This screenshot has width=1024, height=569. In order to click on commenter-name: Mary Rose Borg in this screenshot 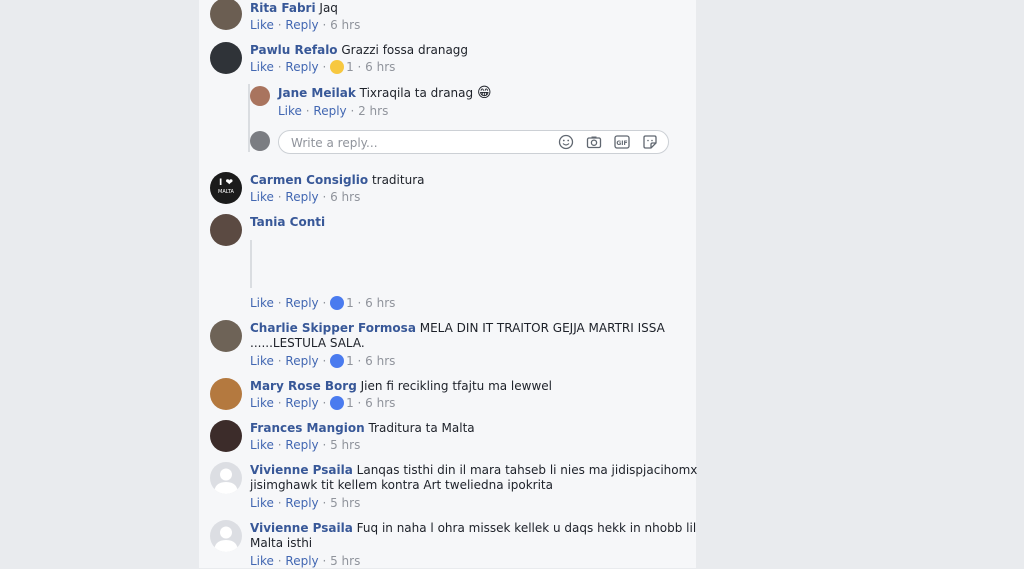, I will do `click(303, 386)`.